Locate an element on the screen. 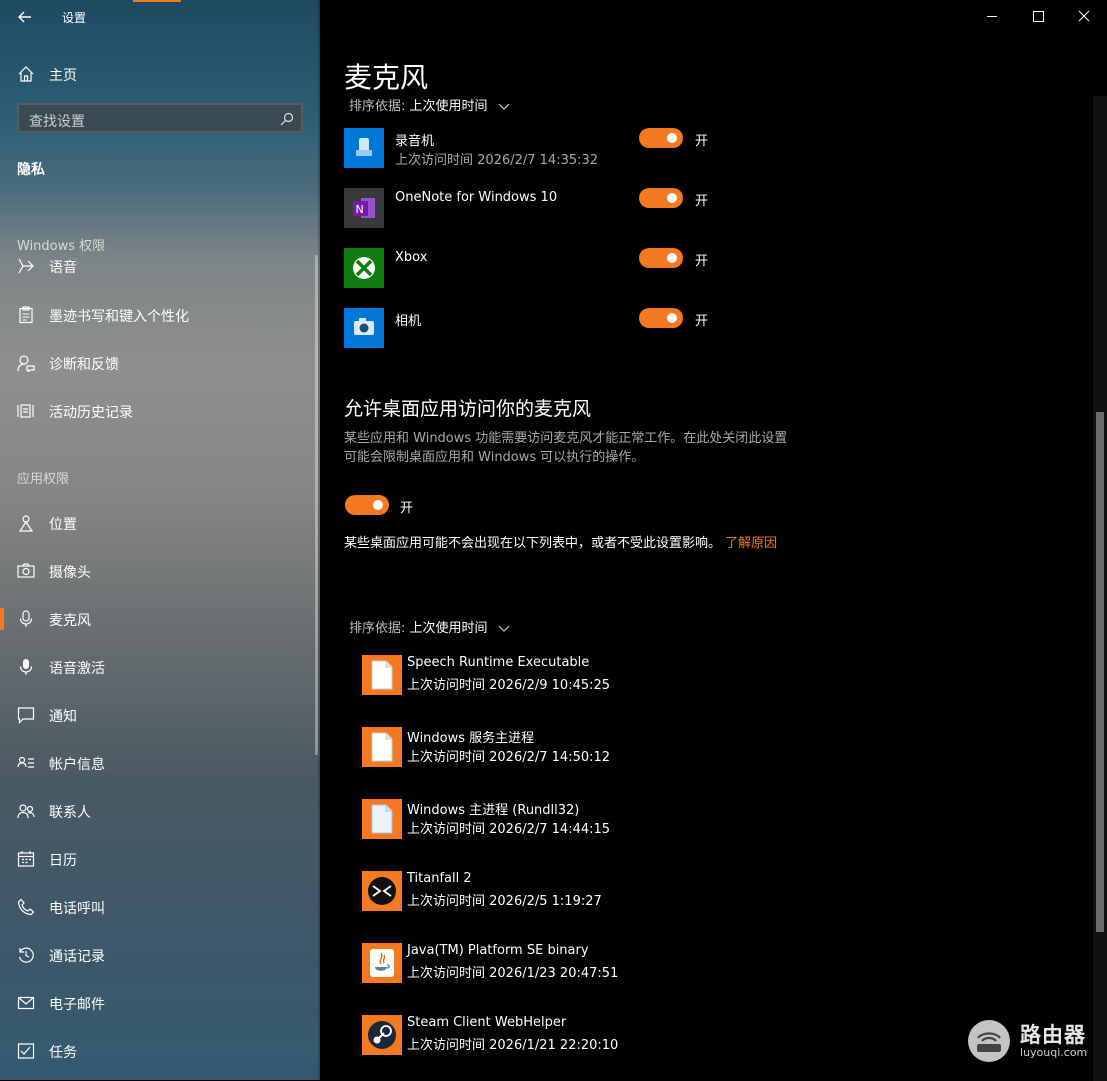 This screenshot has width=1107, height=1081. sidebar-item-calendar: 日历 is located at coordinates (159, 859).